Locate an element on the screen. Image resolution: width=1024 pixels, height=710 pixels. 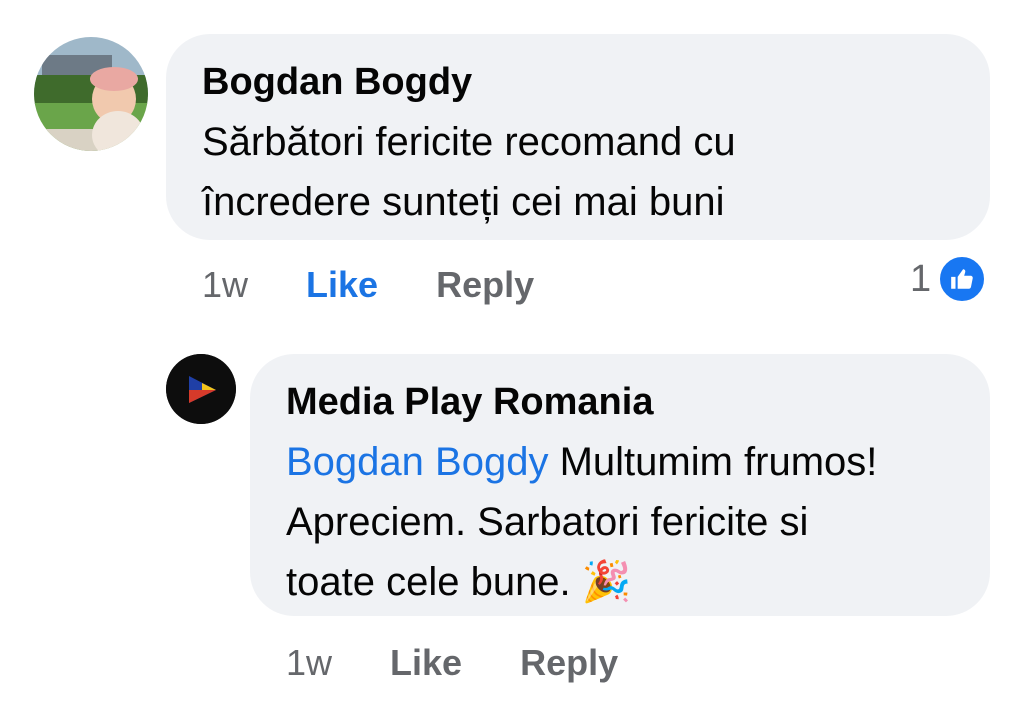
reply-timestamp: 1w is located at coordinates (309, 663).